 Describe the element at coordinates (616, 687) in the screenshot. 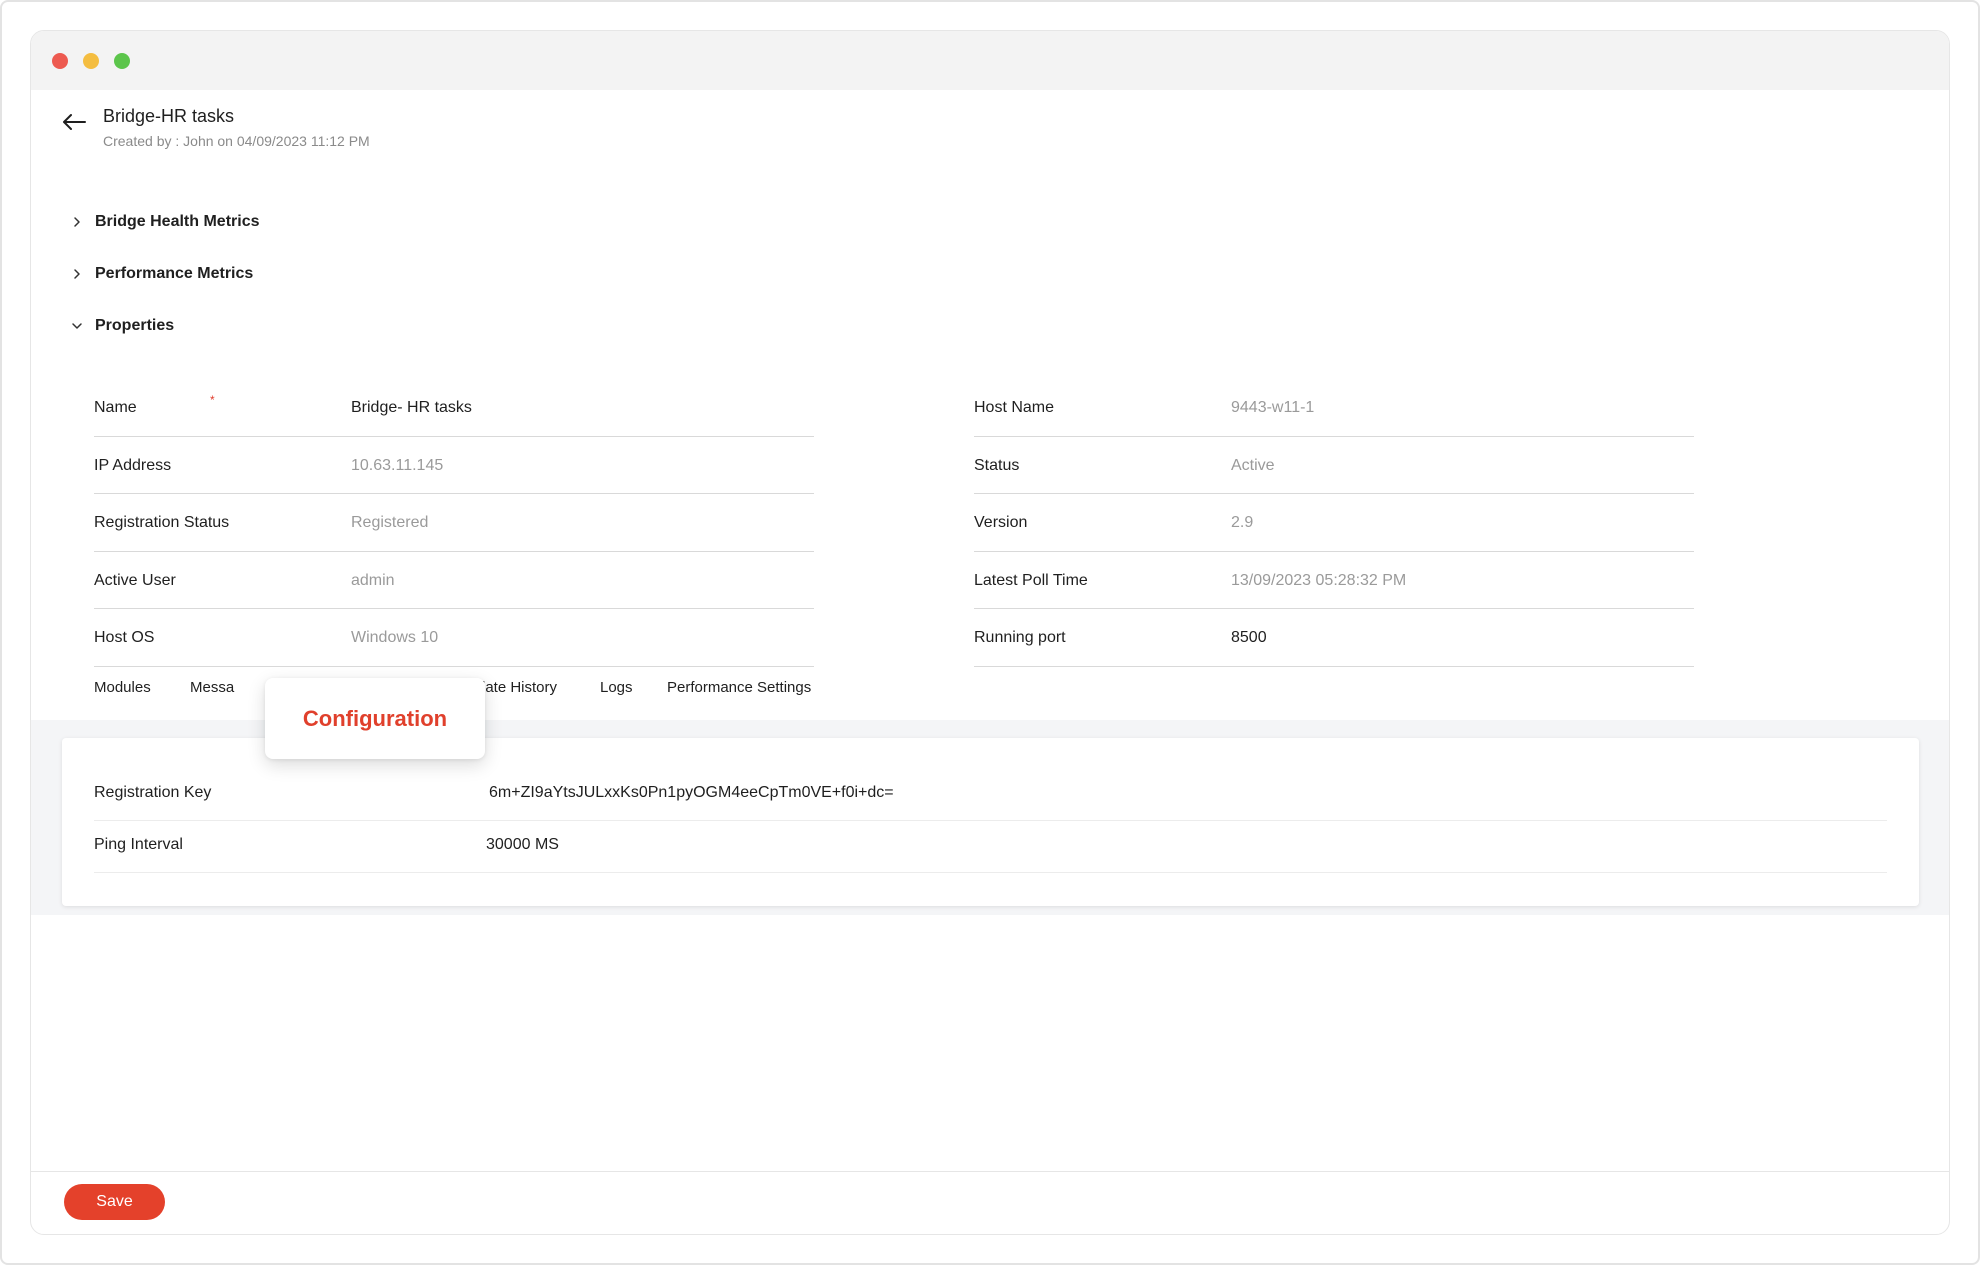

I see `tab-logs: Logs` at that location.